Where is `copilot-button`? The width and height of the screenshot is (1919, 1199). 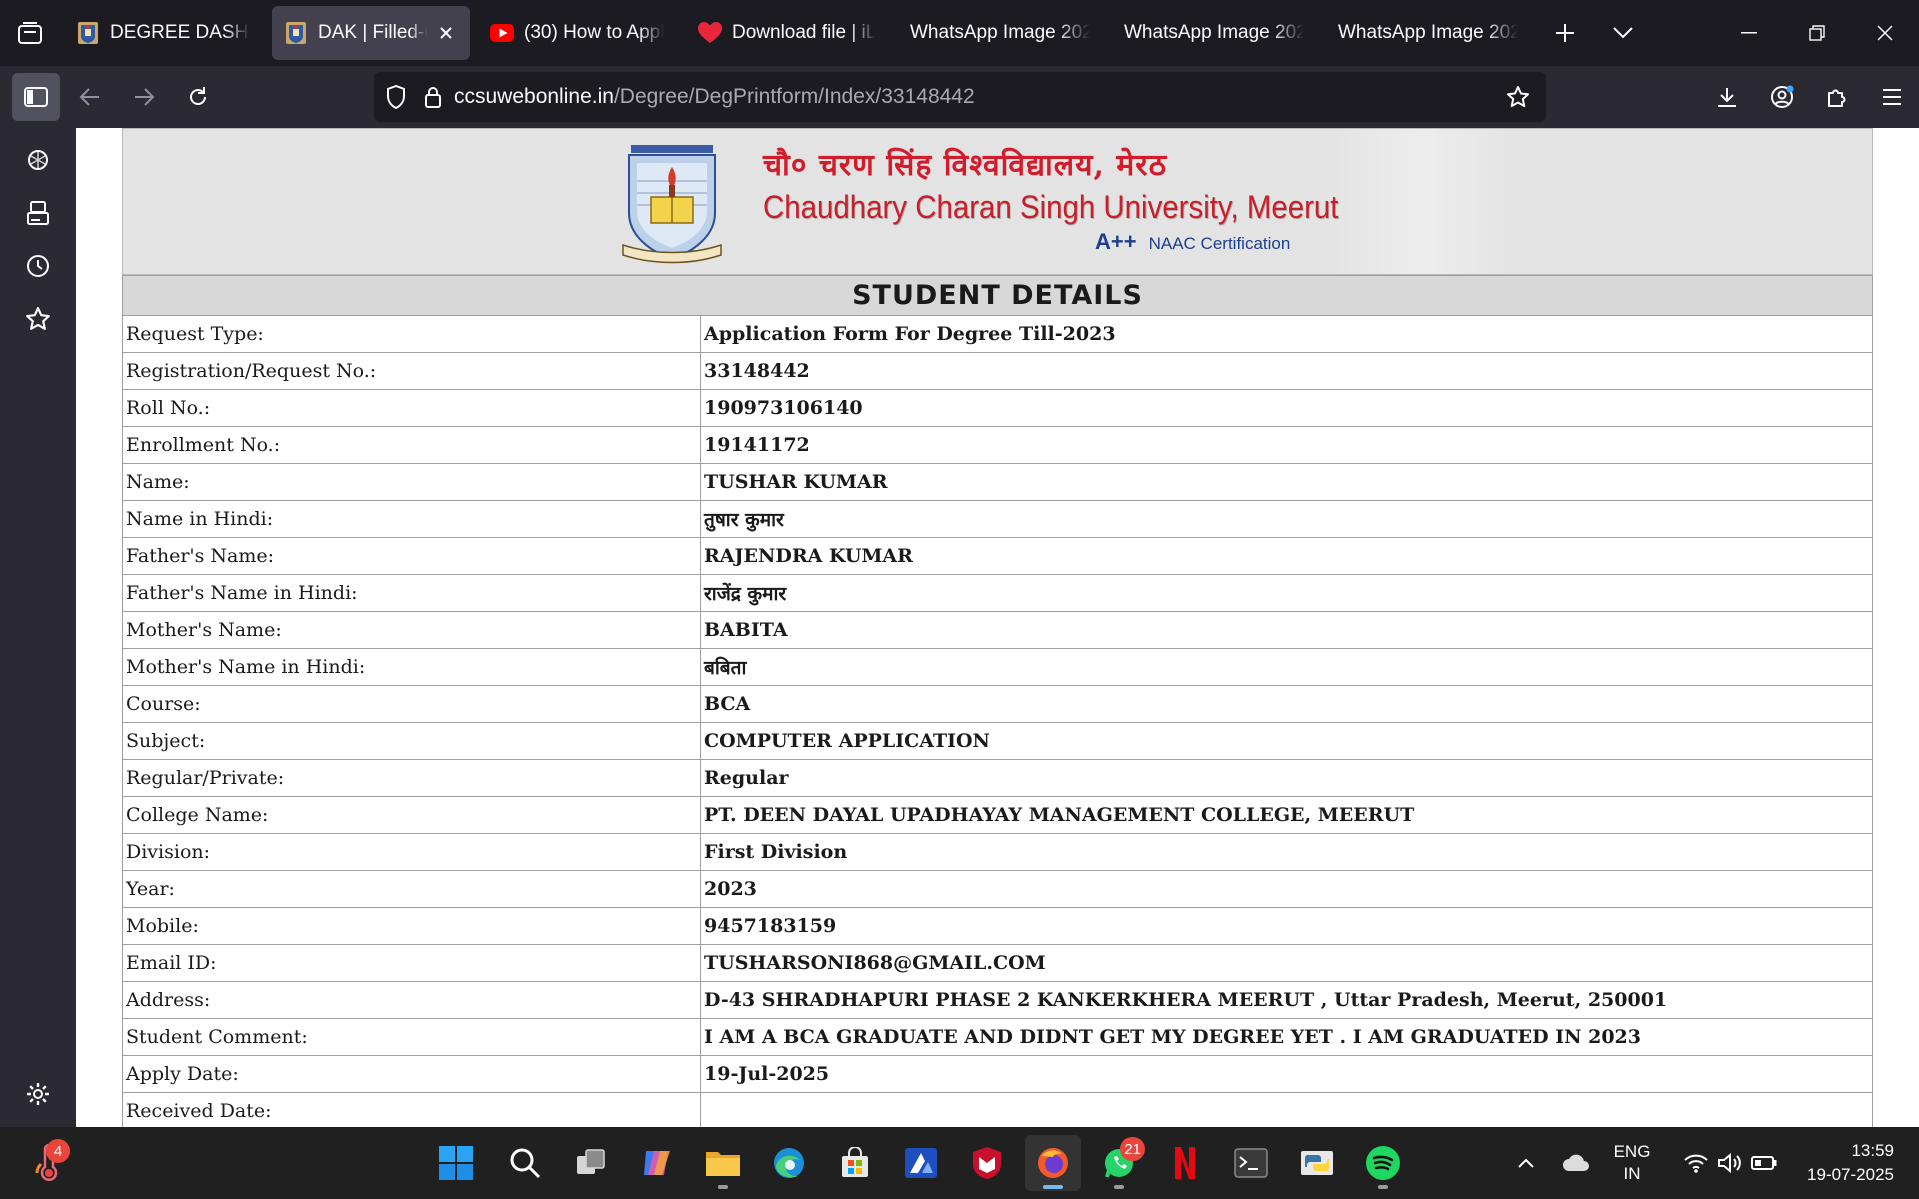
copilot-button is located at coordinates (657, 1163).